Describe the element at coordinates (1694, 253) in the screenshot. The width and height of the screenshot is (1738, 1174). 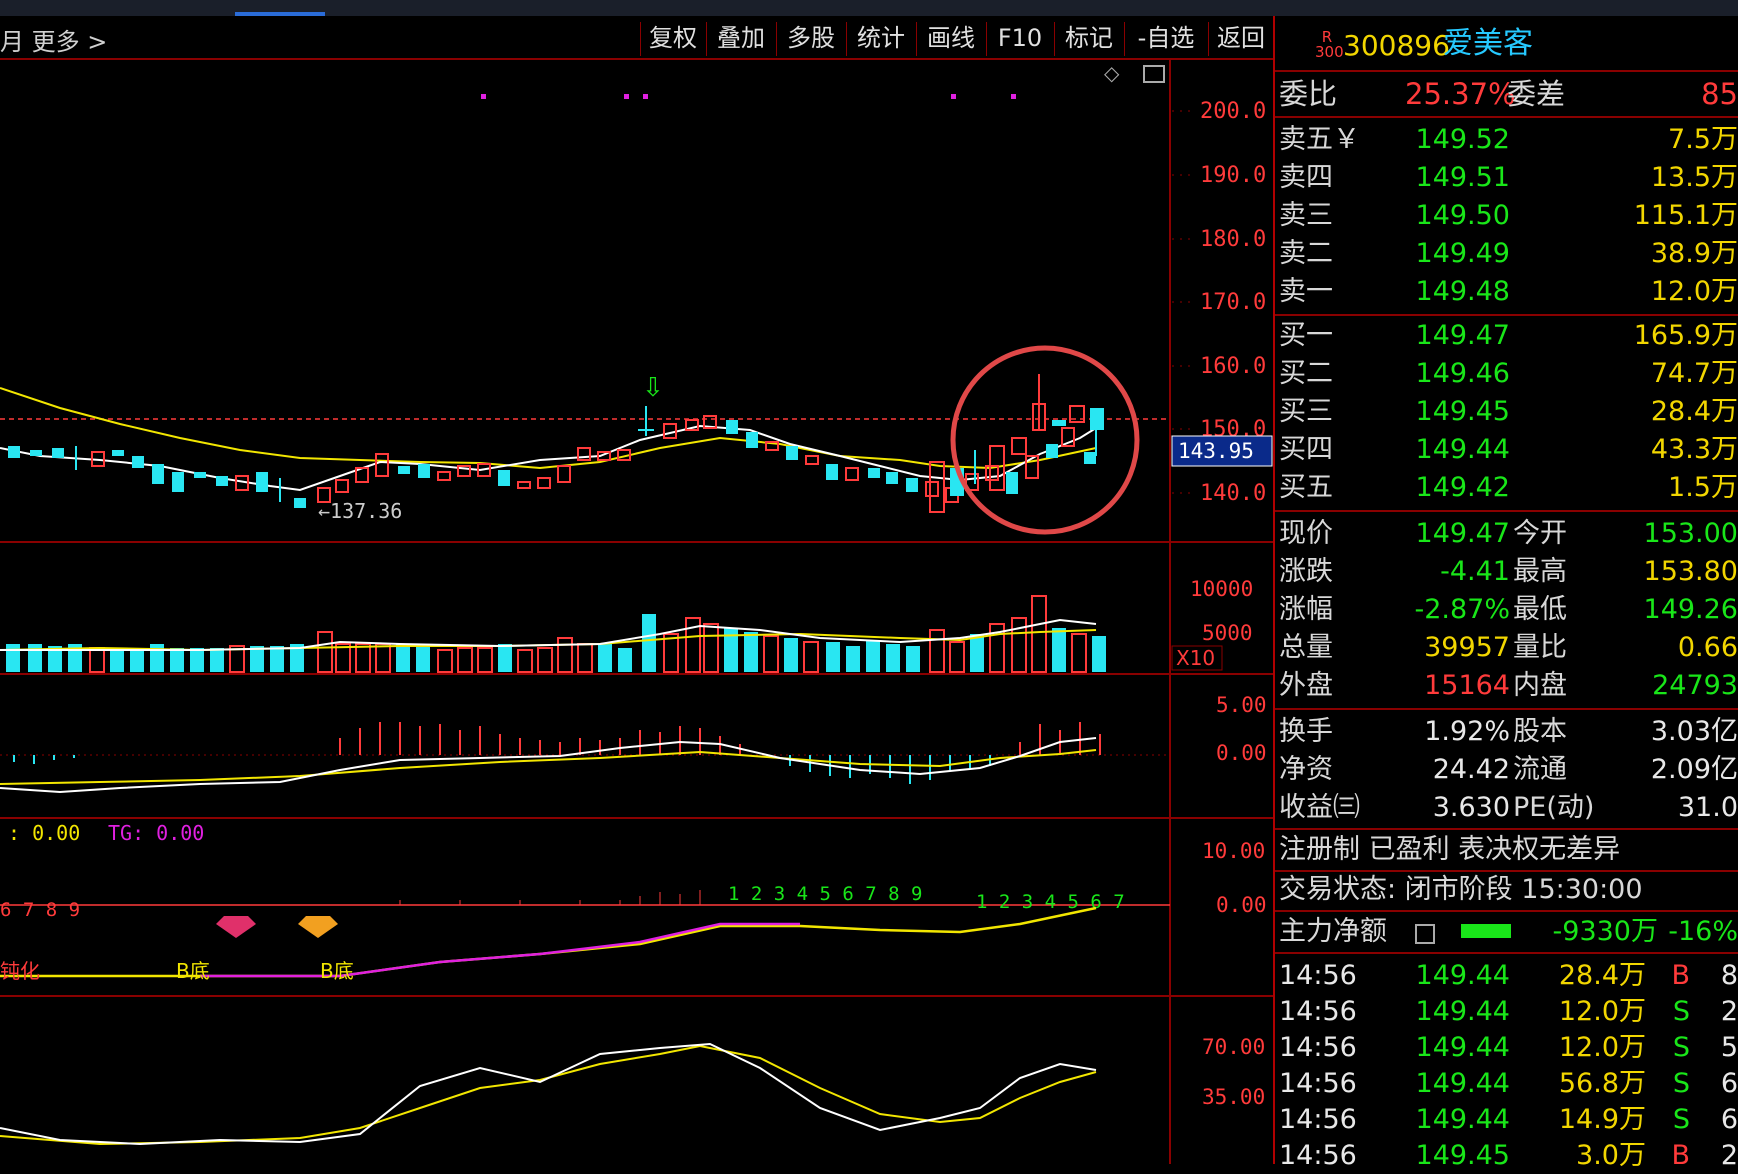
I see `order-volume: 38.9万` at that location.